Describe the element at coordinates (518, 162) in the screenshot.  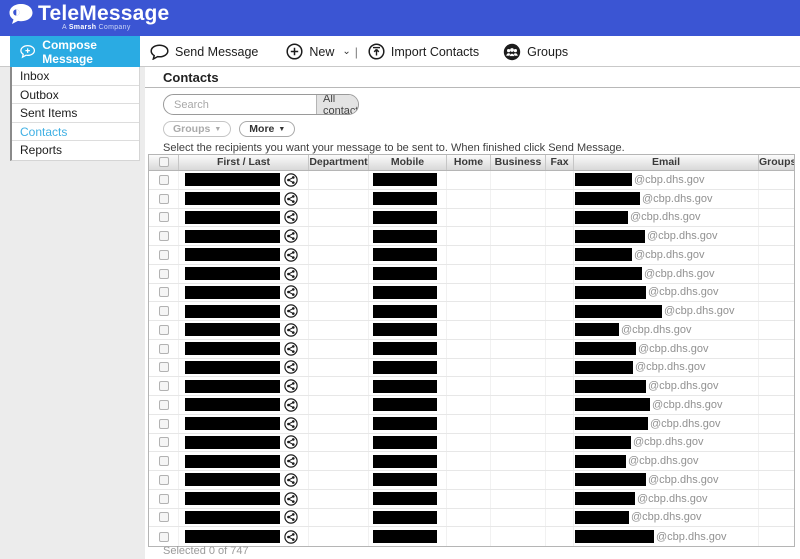
I see `header-business: Business` at that location.